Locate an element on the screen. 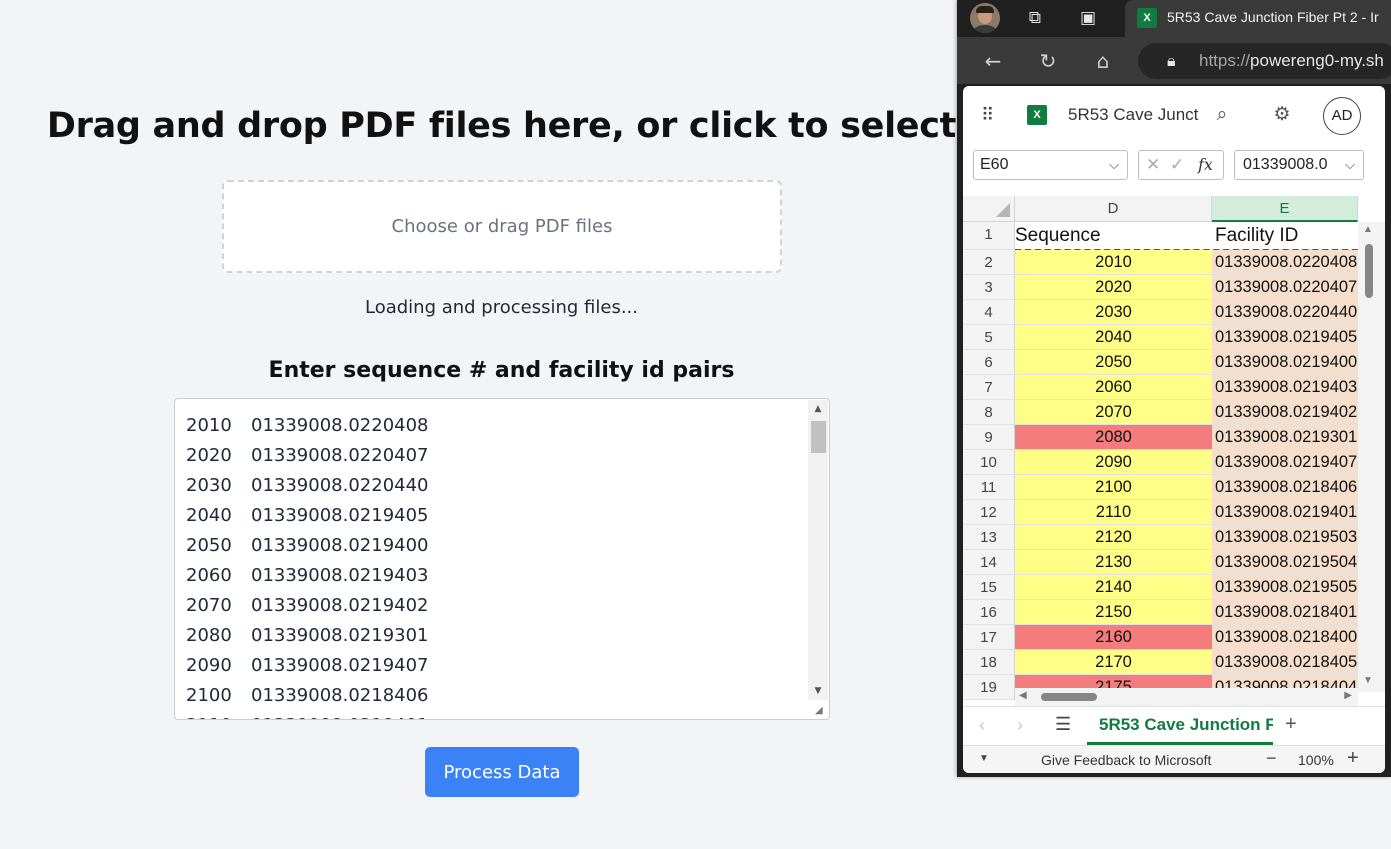 This screenshot has width=1391, height=849. row-header: 16 is located at coordinates (989, 612).